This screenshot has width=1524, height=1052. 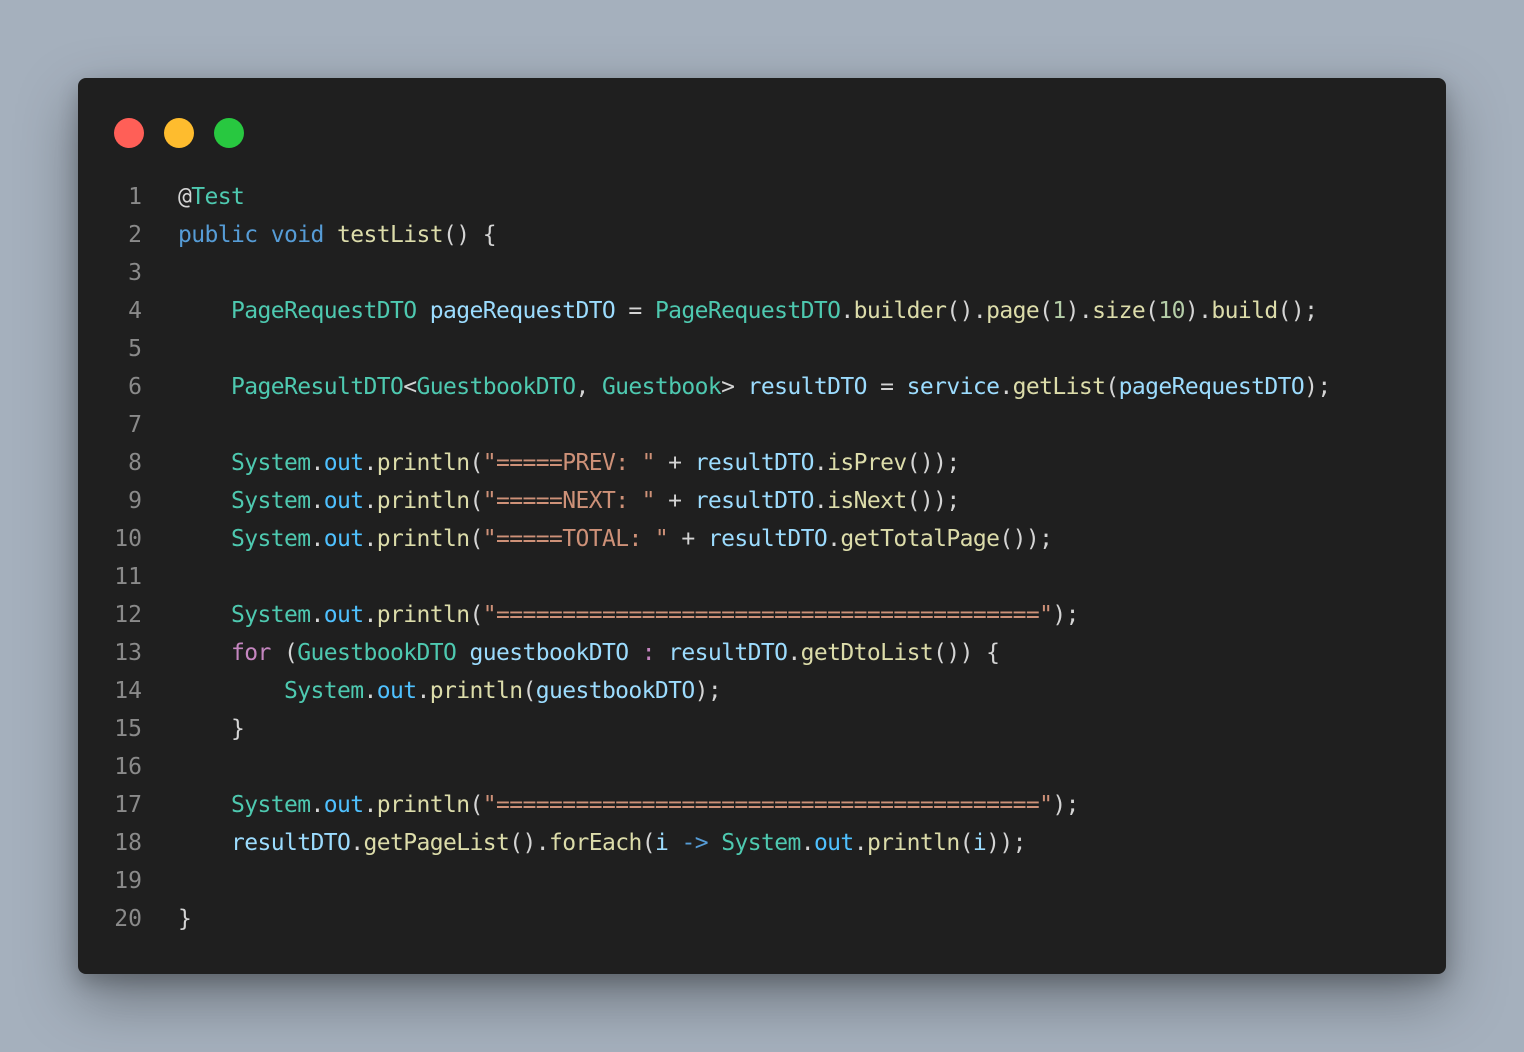 What do you see at coordinates (135, 463) in the screenshot?
I see `line-number: 8` at bounding box center [135, 463].